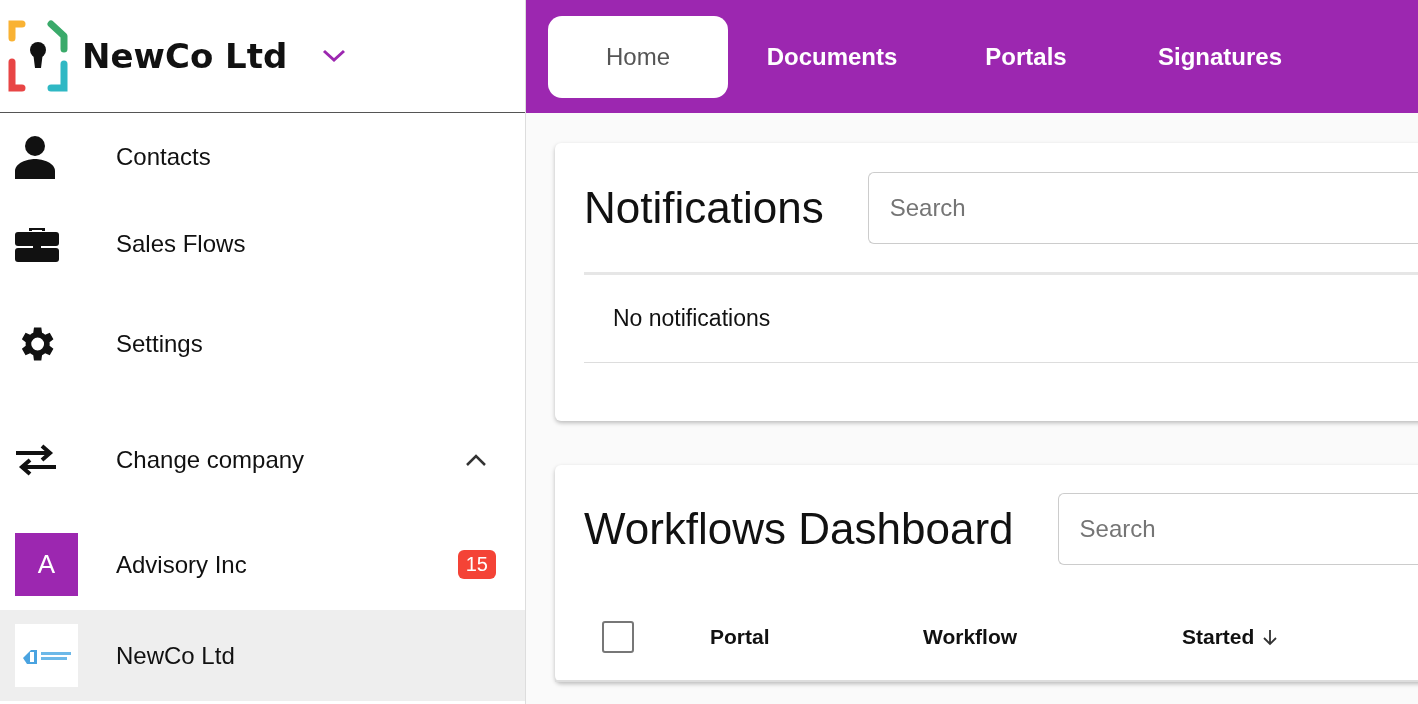 Image resolution: width=1418 pixels, height=704 pixels. I want to click on column-header: Started, so click(1218, 636).